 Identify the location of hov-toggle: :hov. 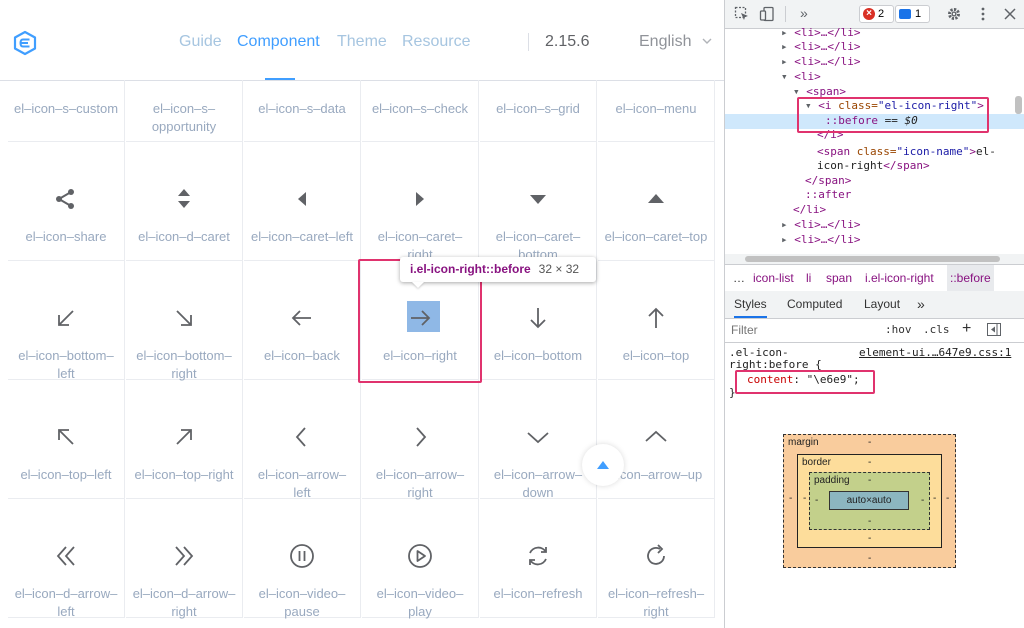
(898, 330).